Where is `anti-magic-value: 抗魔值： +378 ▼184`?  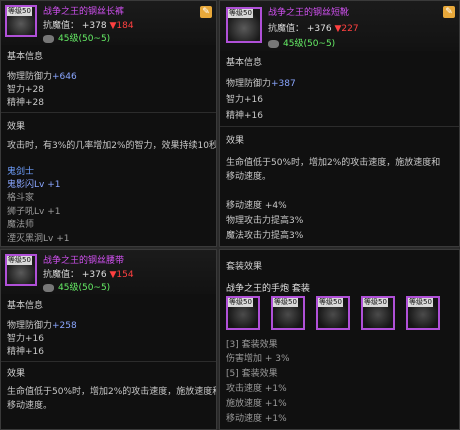
anti-magic-value: 抗魔值： +378 ▼184 is located at coordinates (88, 24).